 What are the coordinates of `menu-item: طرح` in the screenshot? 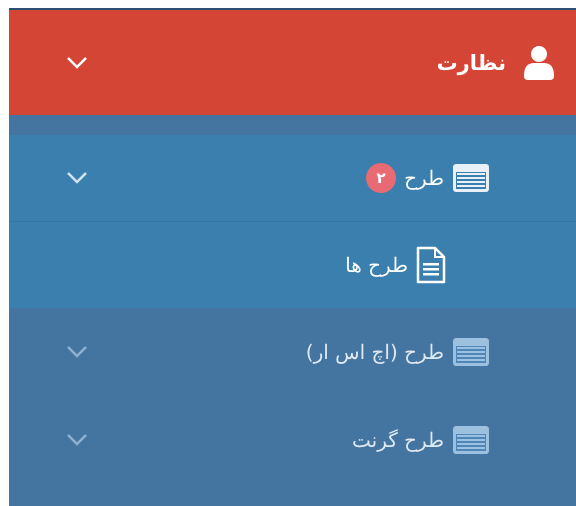 It's located at (424, 178).